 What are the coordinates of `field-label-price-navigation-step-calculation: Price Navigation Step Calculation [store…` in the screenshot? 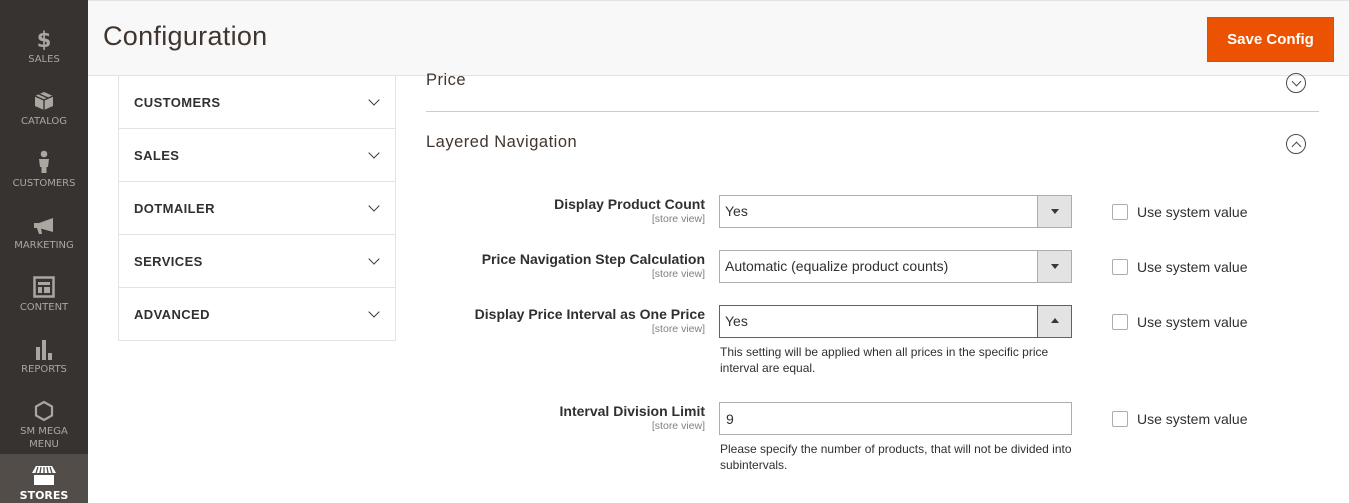 It's located at (593, 265).